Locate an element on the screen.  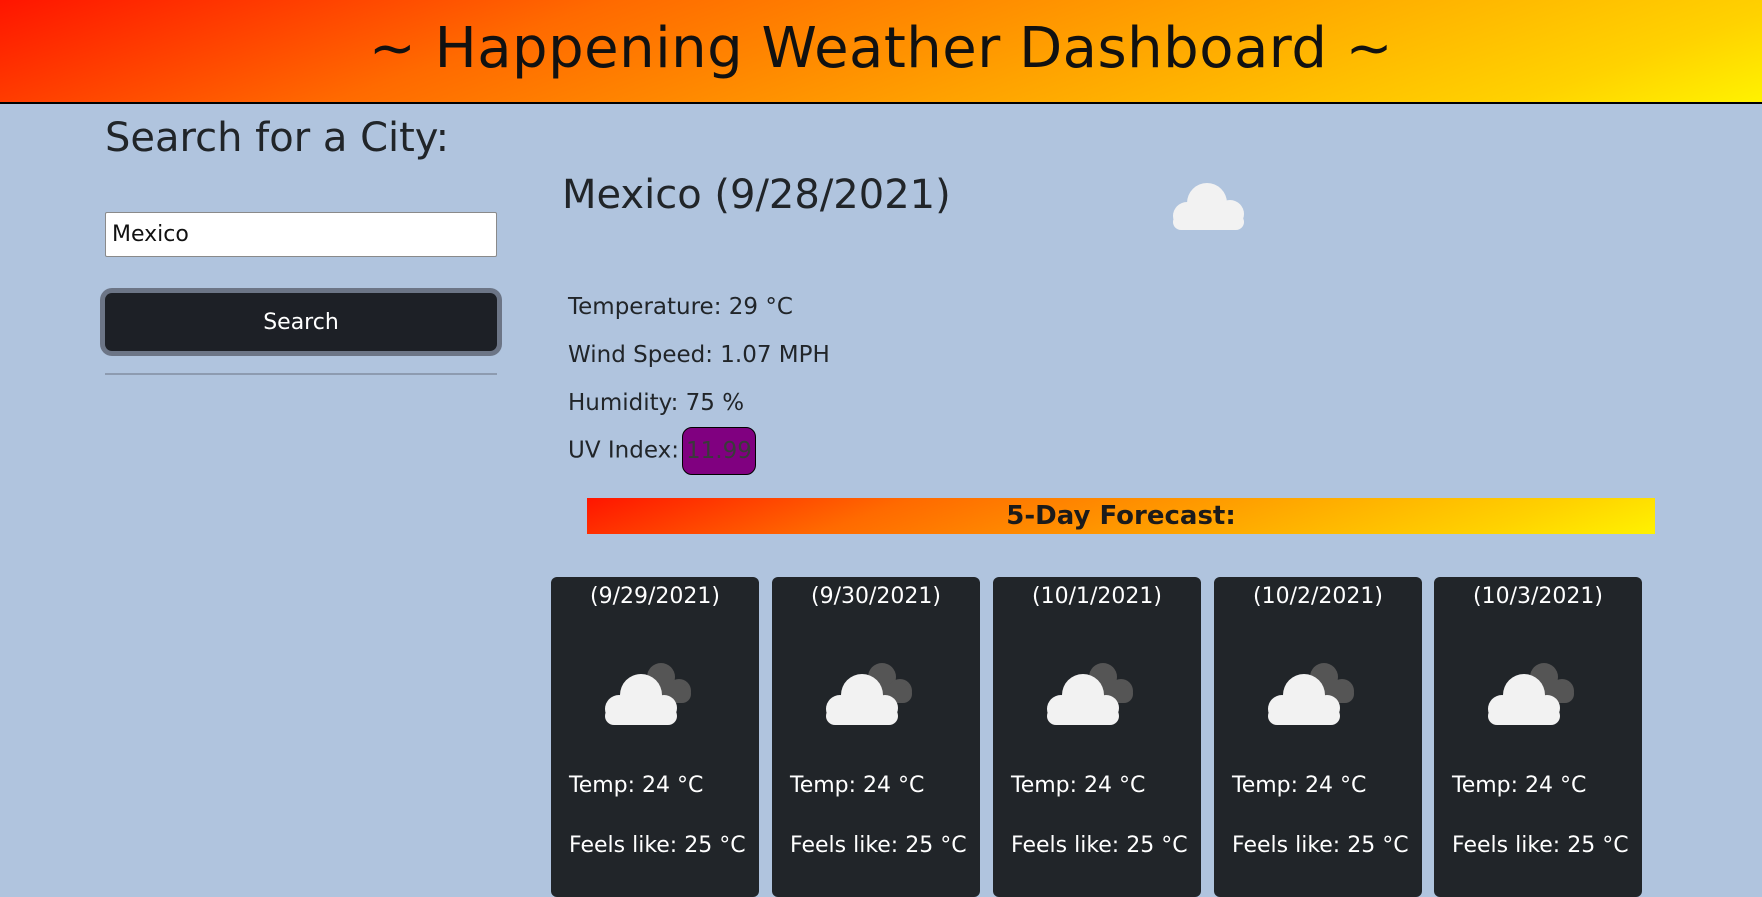
page-header: ~ Happening Weather Dashboard ~ is located at coordinates (881, 52).